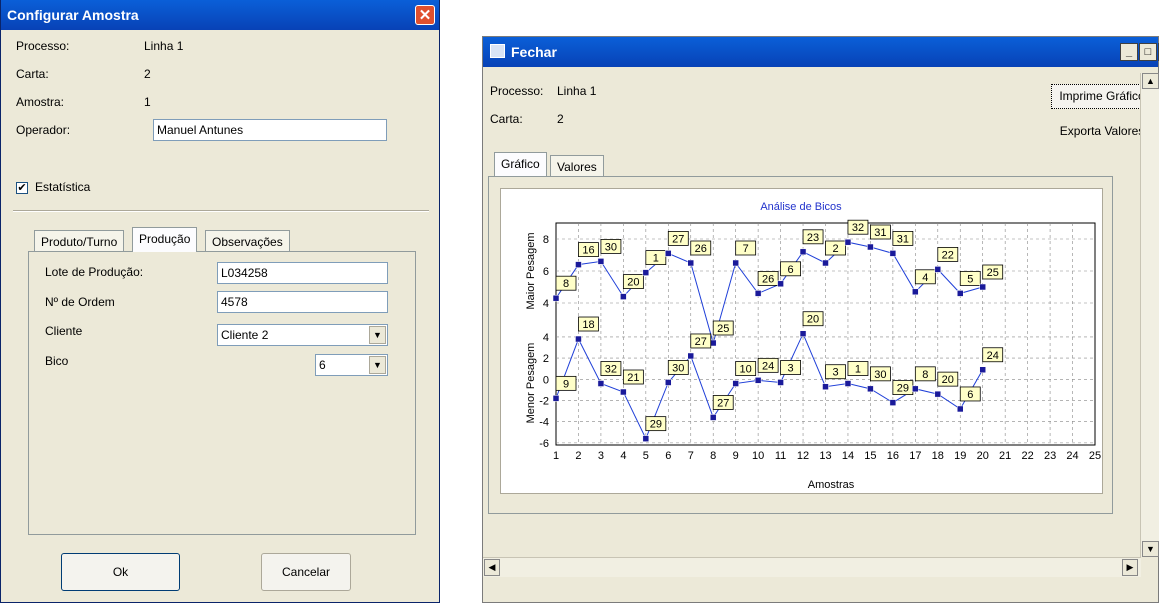 Image resolution: width=1159 pixels, height=603 pixels. I want to click on data-label: 5, so click(970, 279).